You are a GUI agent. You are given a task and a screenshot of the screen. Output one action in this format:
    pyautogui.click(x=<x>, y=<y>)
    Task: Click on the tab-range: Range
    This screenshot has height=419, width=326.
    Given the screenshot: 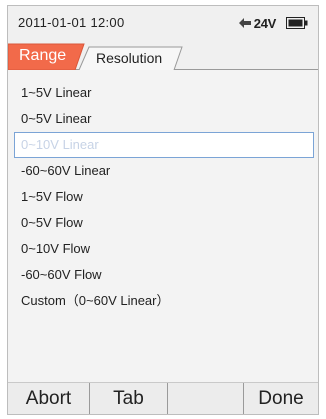 What is the action you would take?
    pyautogui.click(x=46, y=55)
    